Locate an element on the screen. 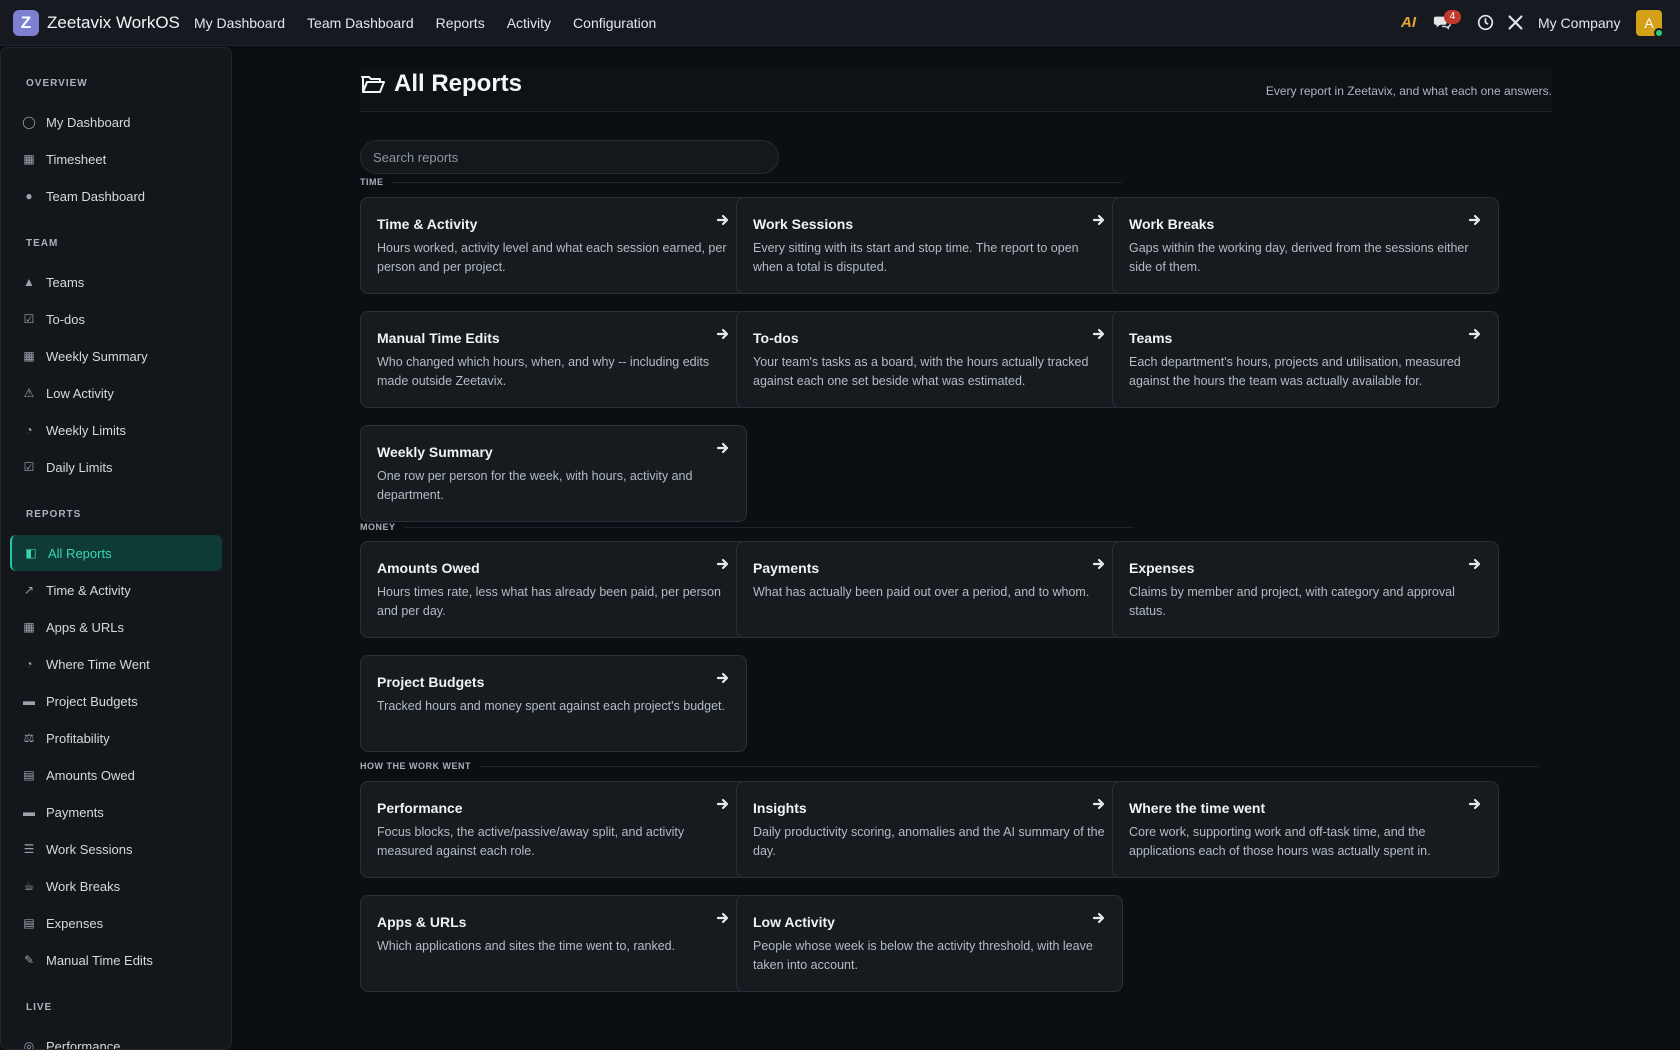 The height and width of the screenshot is (1050, 1680). sidebar-item-weekly-limits: ◔ Weekly Limits is located at coordinates (116, 430).